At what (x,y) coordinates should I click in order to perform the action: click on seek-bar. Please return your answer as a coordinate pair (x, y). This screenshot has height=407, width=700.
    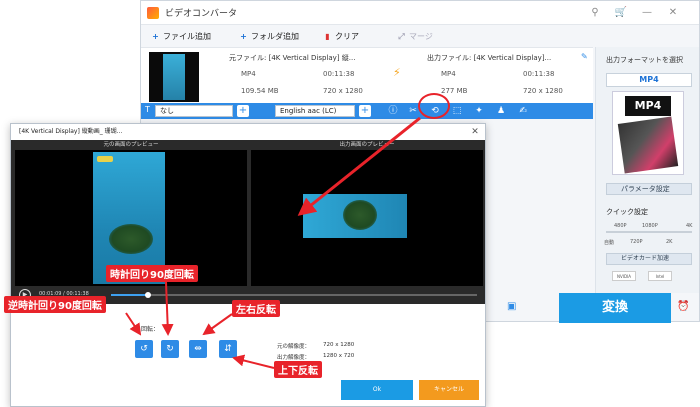
    Looking at the image, I should click on (294, 295).